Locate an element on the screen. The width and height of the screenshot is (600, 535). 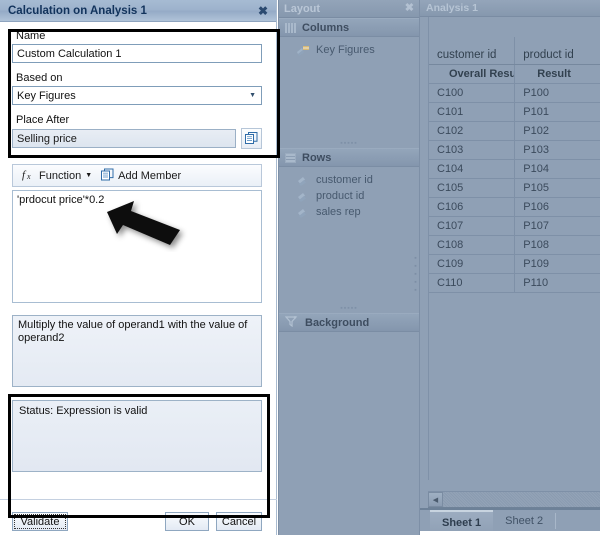
table-row: C105 P105 is located at coordinates (514, 188).